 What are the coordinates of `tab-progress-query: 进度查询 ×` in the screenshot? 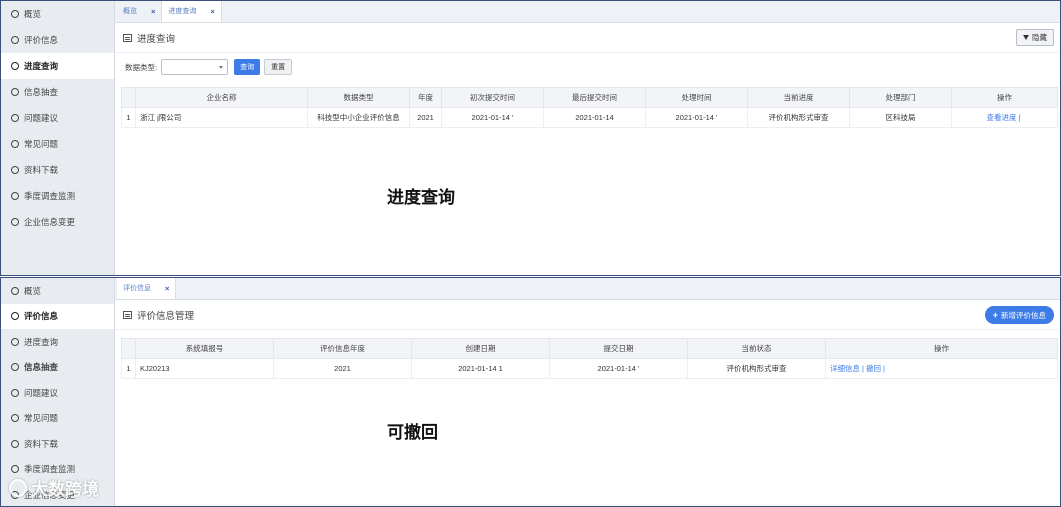 It's located at (192, 11).